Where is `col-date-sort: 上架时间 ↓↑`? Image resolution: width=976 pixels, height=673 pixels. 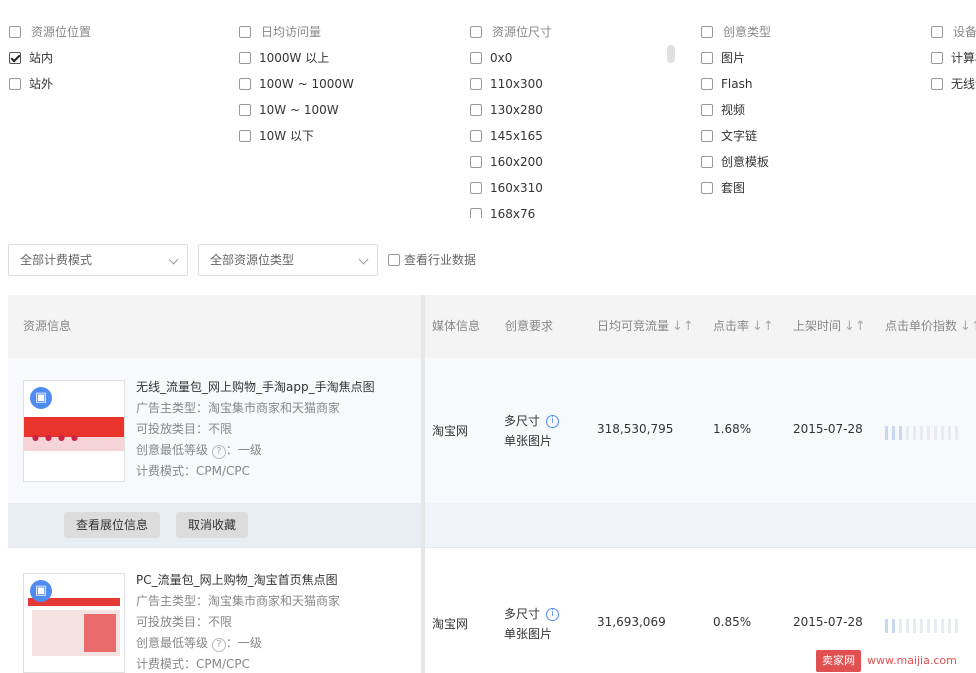 col-date-sort: 上架时间 ↓↑ is located at coordinates (829, 326).